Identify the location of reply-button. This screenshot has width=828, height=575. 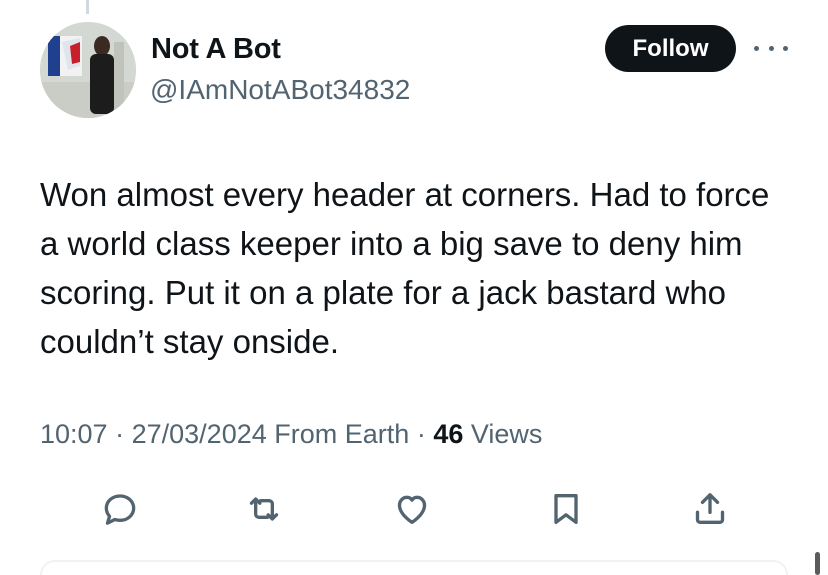
(120, 509).